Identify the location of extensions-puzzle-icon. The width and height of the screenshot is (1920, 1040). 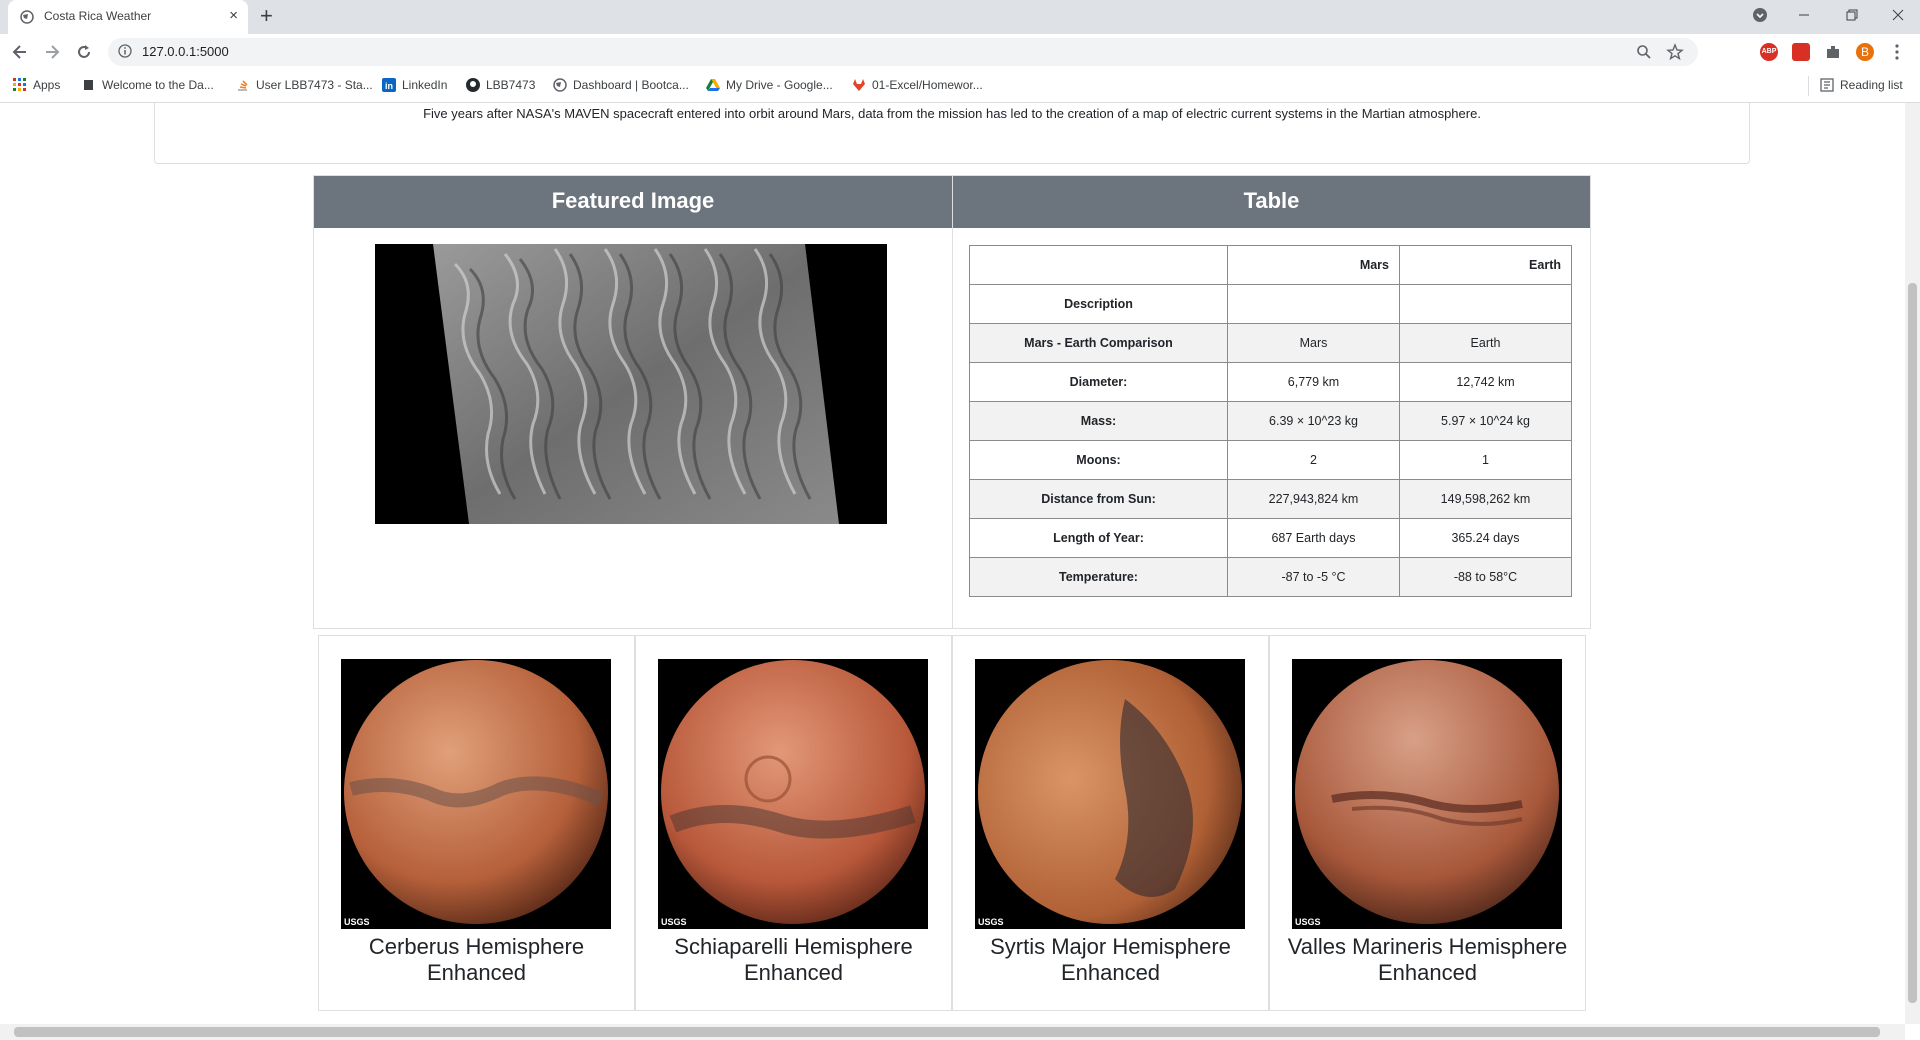
(1833, 52).